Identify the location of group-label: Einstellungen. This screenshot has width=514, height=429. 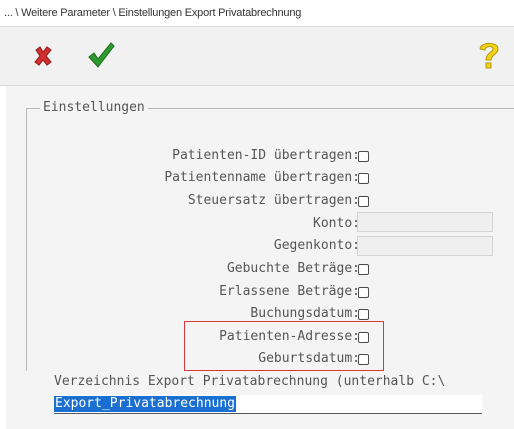
(94, 107).